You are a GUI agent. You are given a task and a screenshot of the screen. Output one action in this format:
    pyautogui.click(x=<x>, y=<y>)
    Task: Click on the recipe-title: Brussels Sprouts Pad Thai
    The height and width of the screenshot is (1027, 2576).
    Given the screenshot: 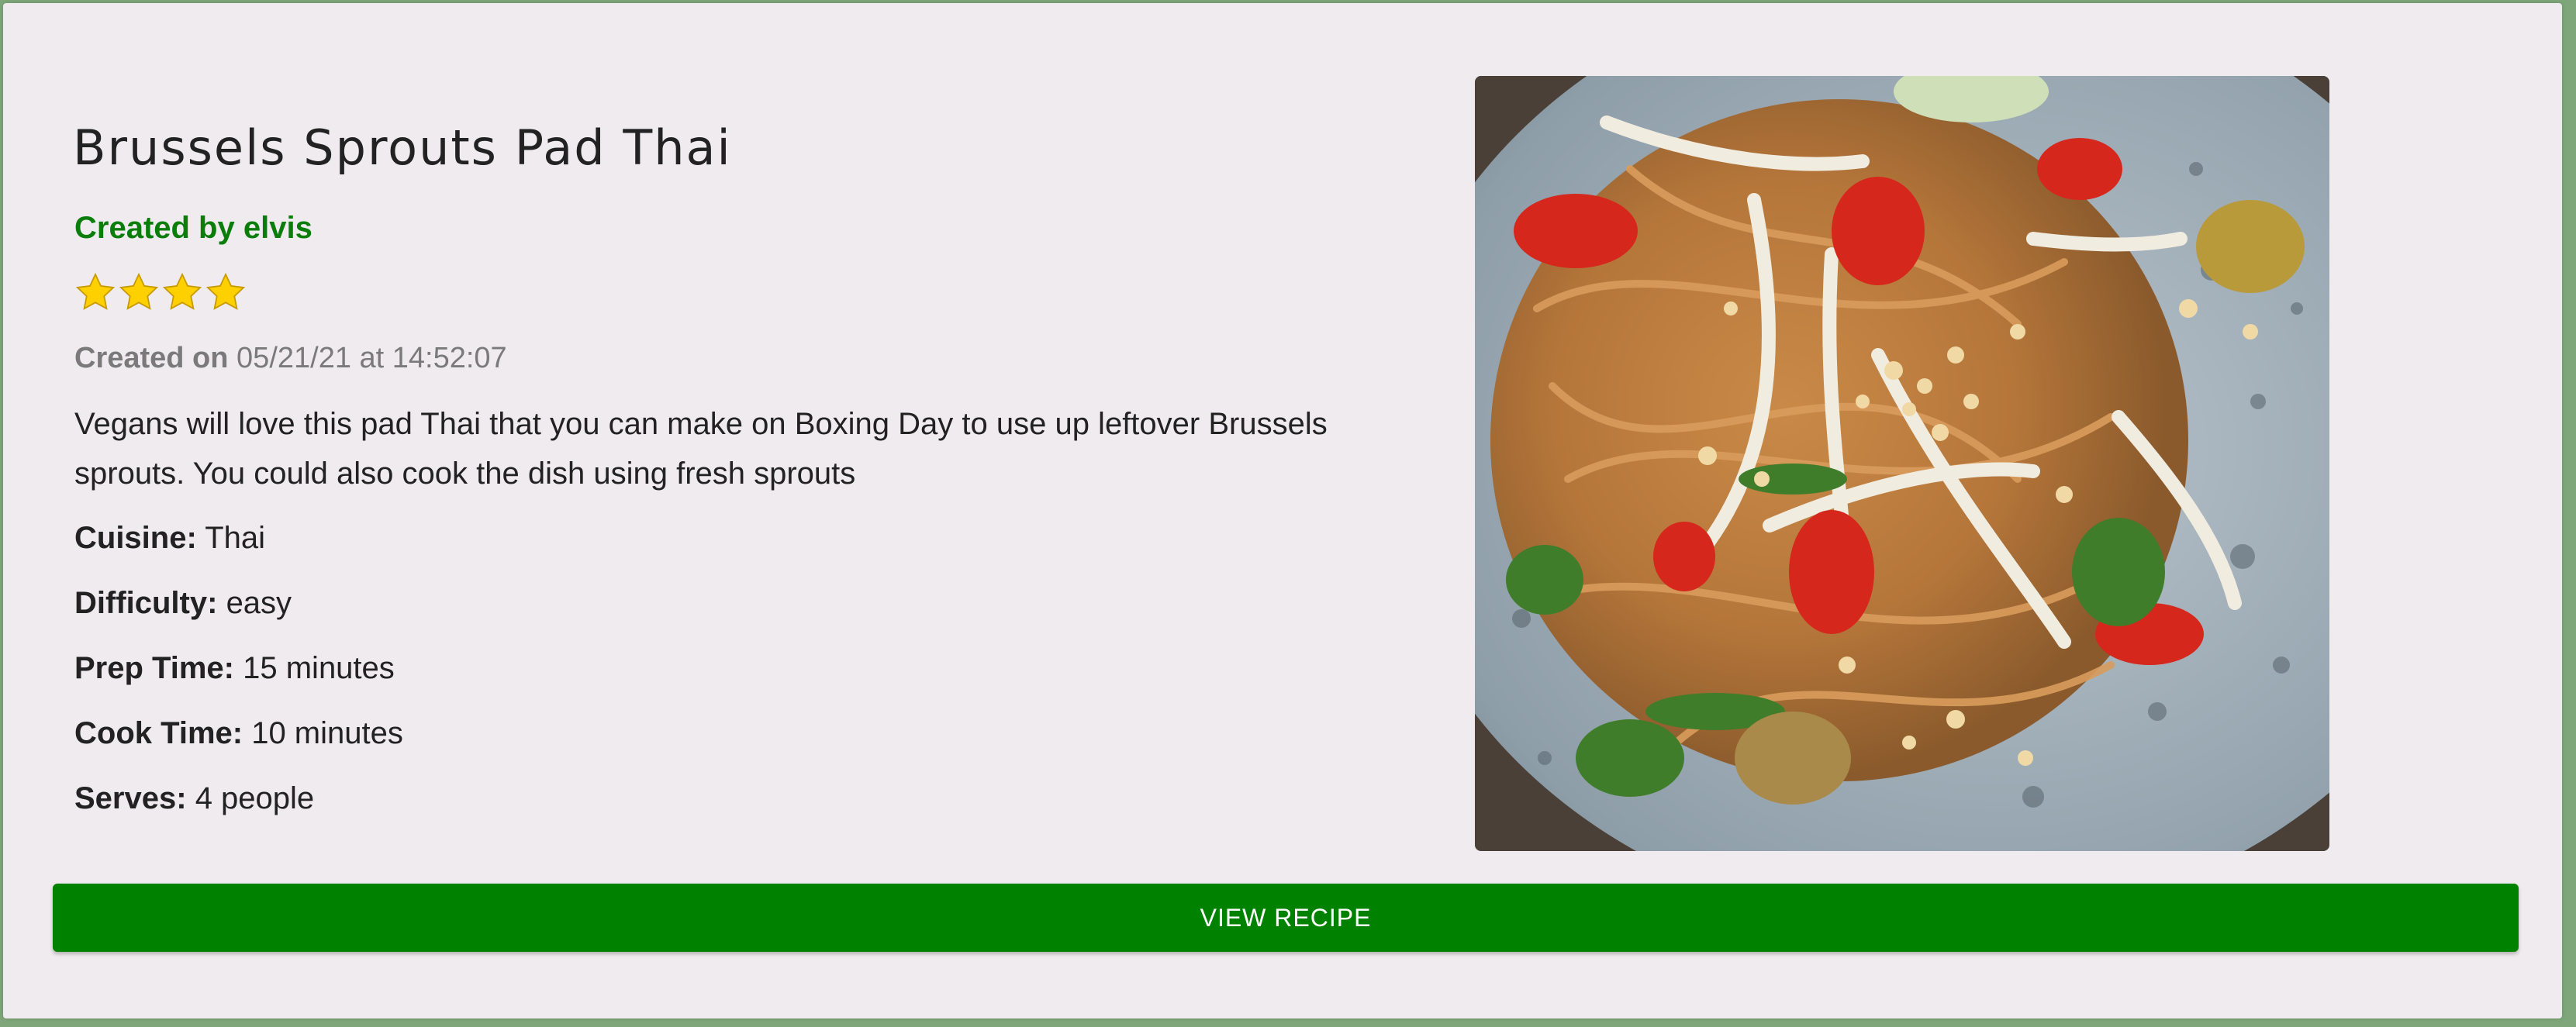 What is the action you would take?
    pyautogui.click(x=402, y=147)
    